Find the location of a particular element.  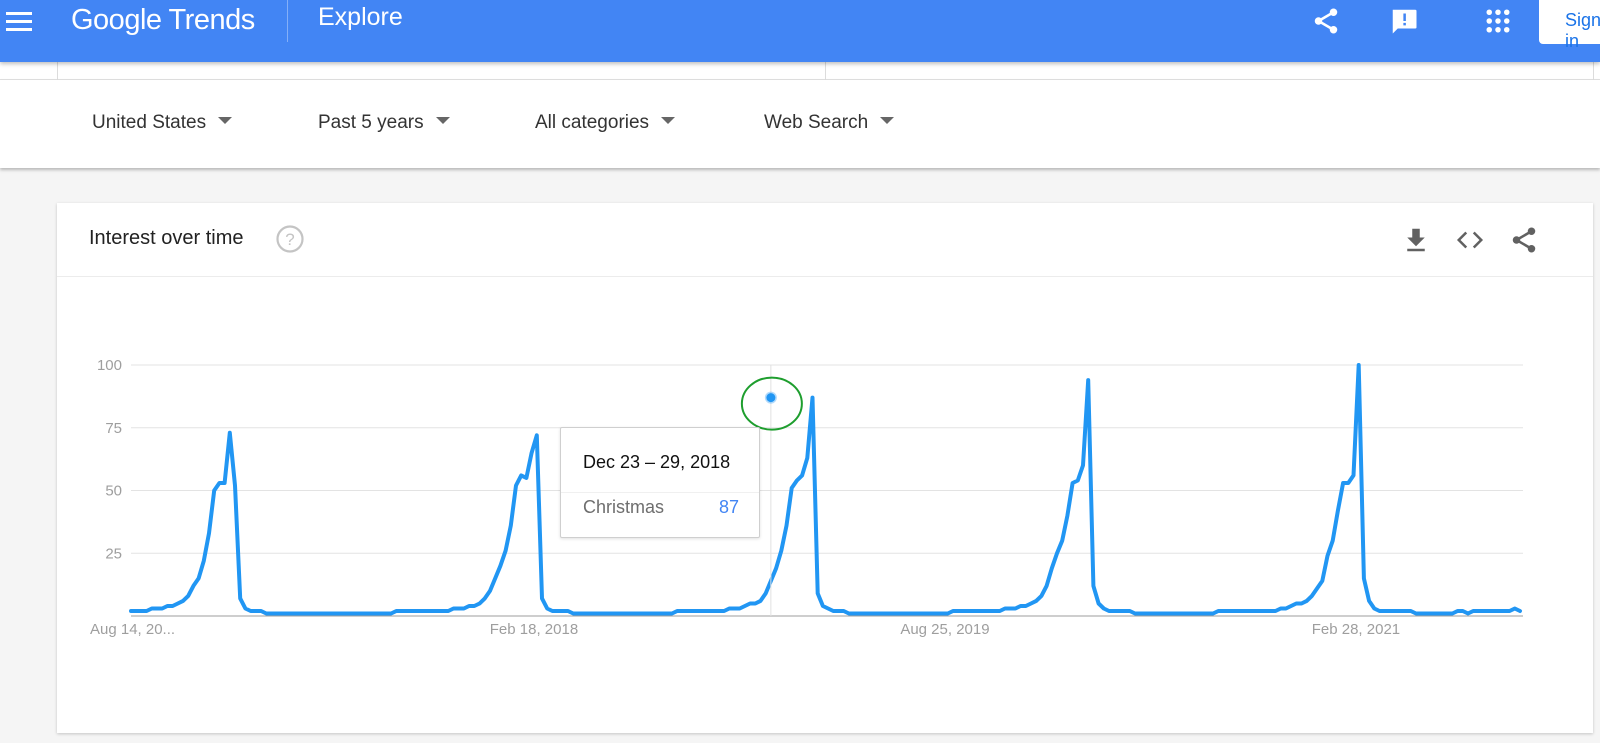

search-type-filter-dropdown: Web Search is located at coordinates (829, 123).